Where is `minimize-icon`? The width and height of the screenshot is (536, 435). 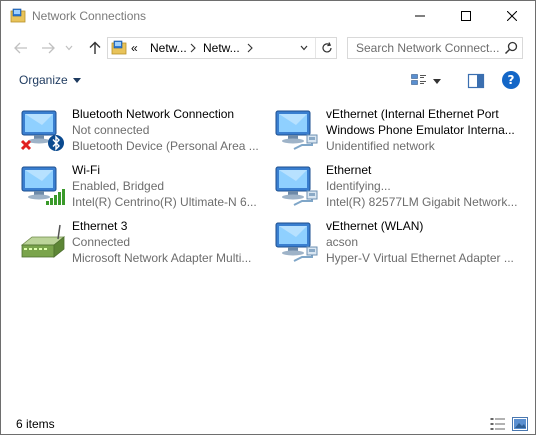 minimize-icon is located at coordinates (420, 16).